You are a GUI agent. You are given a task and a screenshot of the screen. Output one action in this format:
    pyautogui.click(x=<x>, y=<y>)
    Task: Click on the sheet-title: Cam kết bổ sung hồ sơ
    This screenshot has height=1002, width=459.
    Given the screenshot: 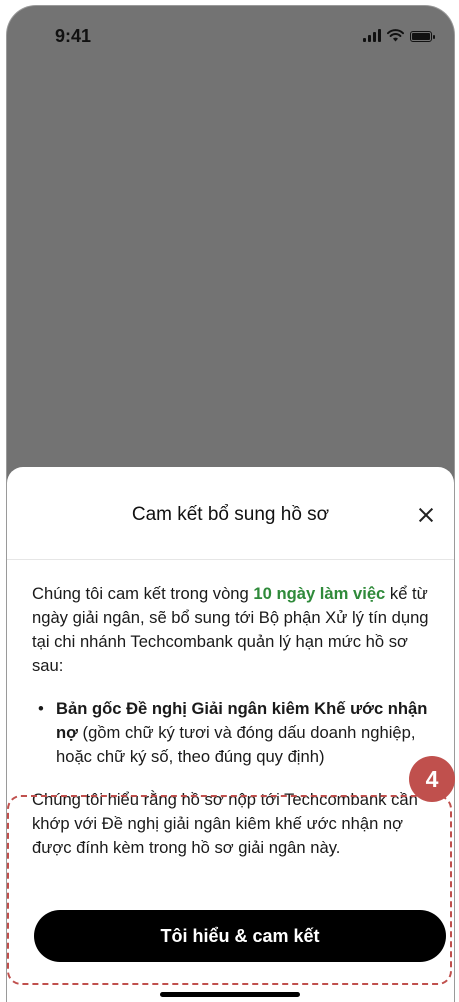 What is the action you would take?
    pyautogui.click(x=230, y=514)
    